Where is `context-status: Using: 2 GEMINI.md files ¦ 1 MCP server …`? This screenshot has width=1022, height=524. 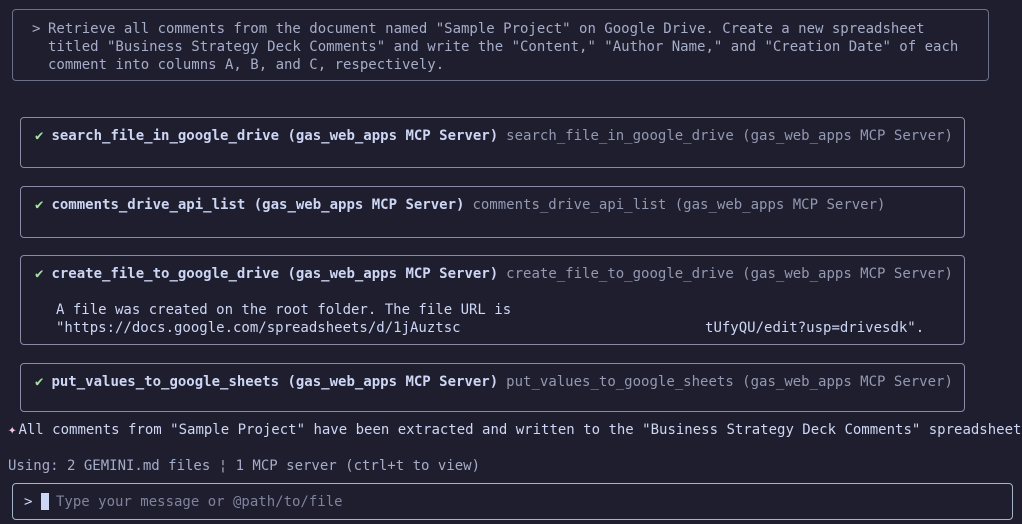
context-status: Using: 2 GEMINI.md files ¦ 1 MCP server … is located at coordinates (244, 466).